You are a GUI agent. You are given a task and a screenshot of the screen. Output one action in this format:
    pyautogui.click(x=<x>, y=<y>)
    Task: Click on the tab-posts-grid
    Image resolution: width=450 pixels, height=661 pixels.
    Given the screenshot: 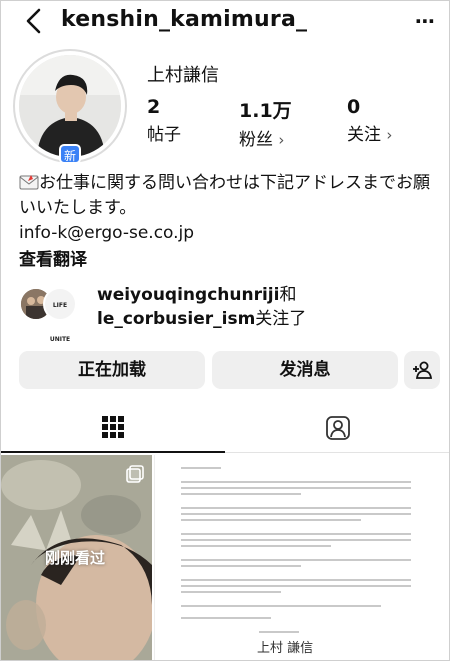 What is the action you would take?
    pyautogui.click(x=113, y=427)
    